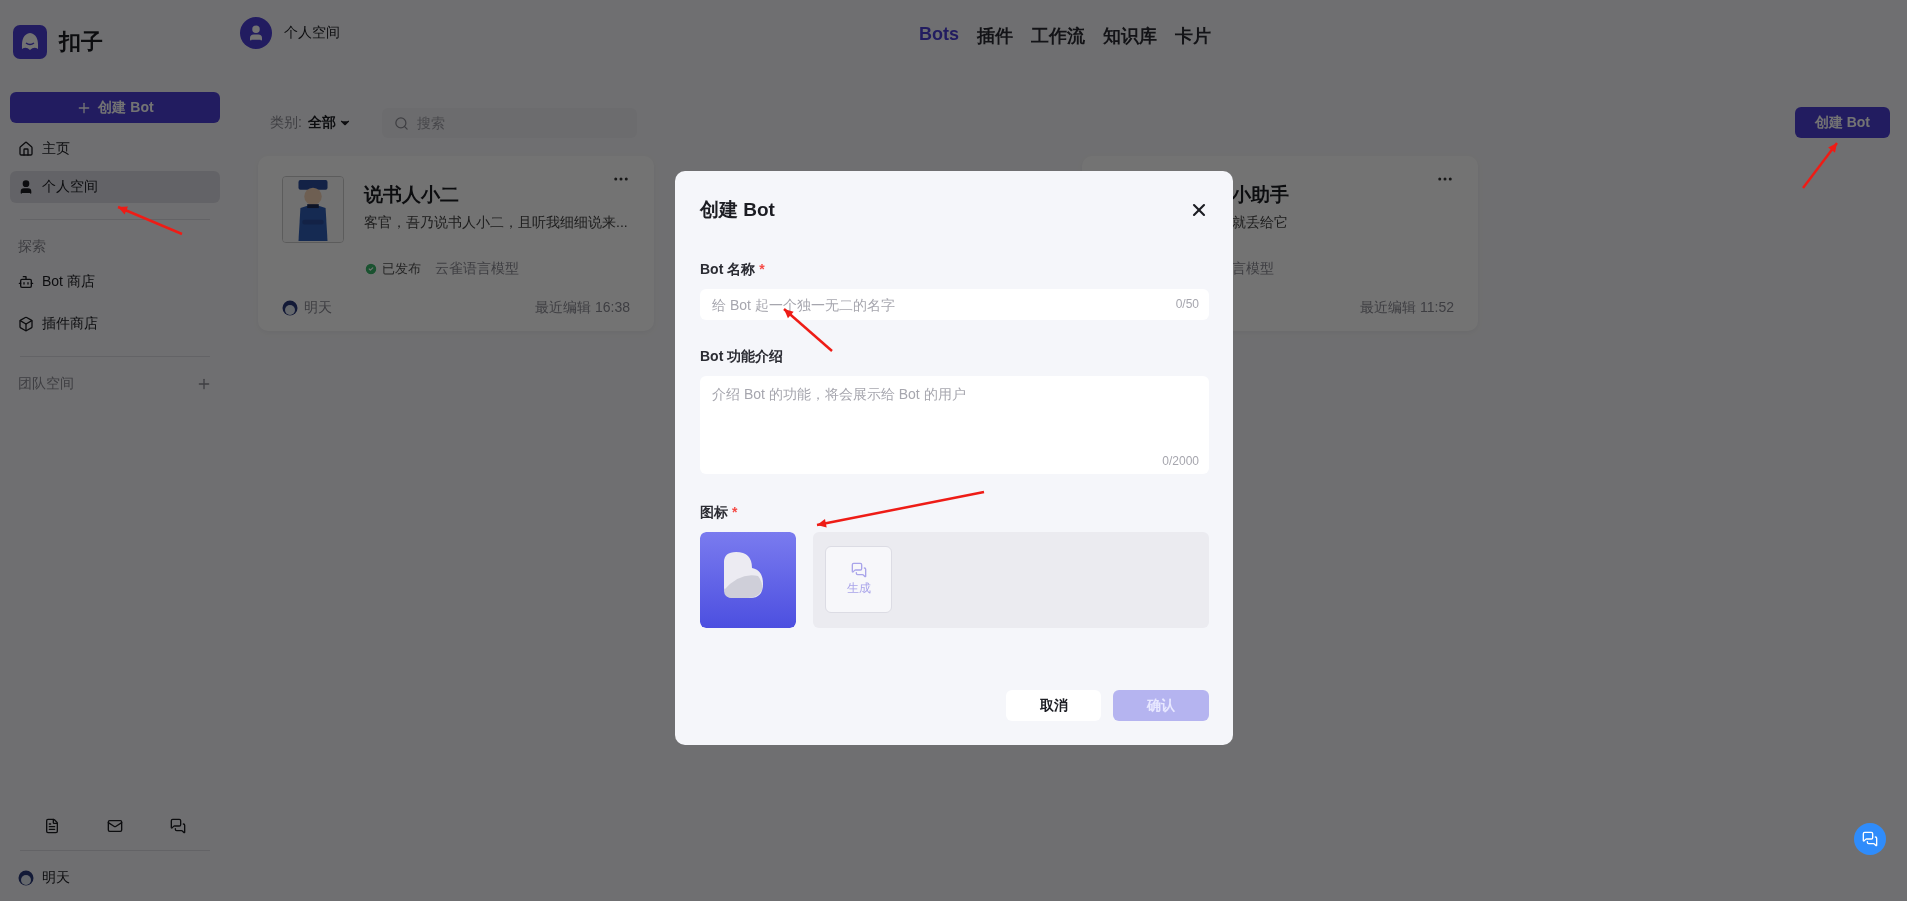 The width and height of the screenshot is (1907, 901). Describe the element at coordinates (81, 42) in the screenshot. I see `brand-name: 扣子` at that location.